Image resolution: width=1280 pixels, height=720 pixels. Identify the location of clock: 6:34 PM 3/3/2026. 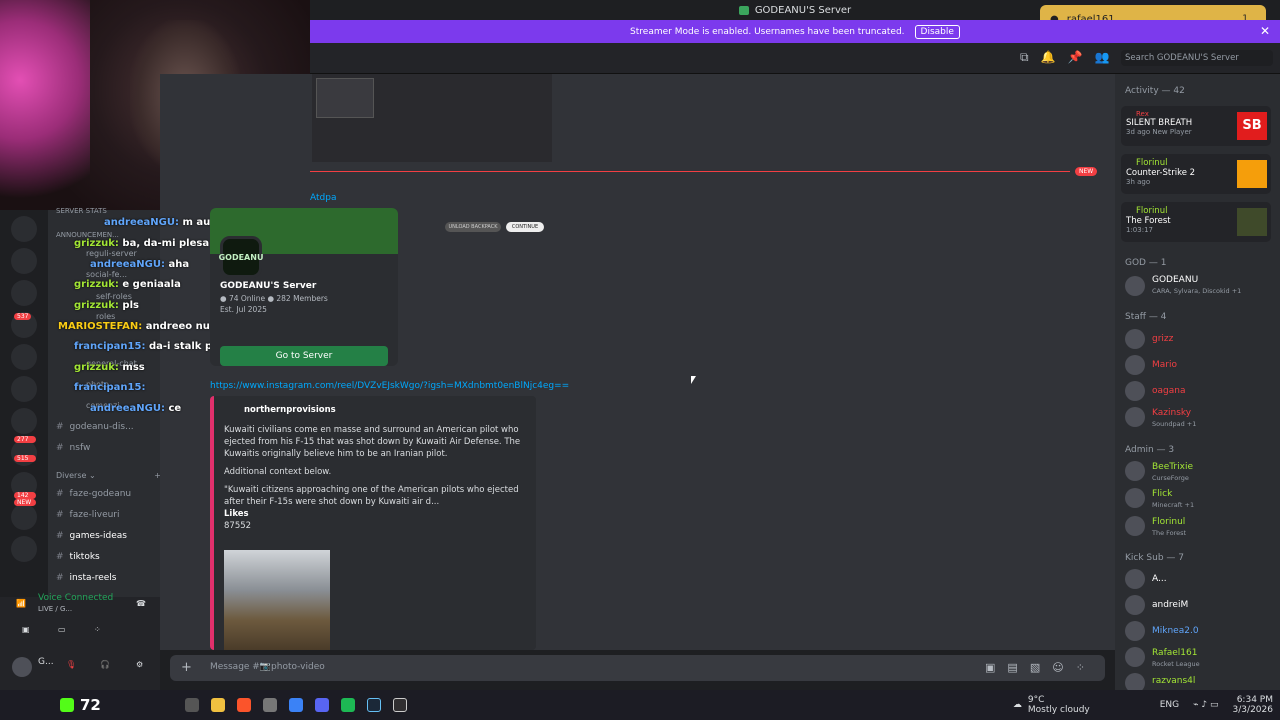
(1253, 705).